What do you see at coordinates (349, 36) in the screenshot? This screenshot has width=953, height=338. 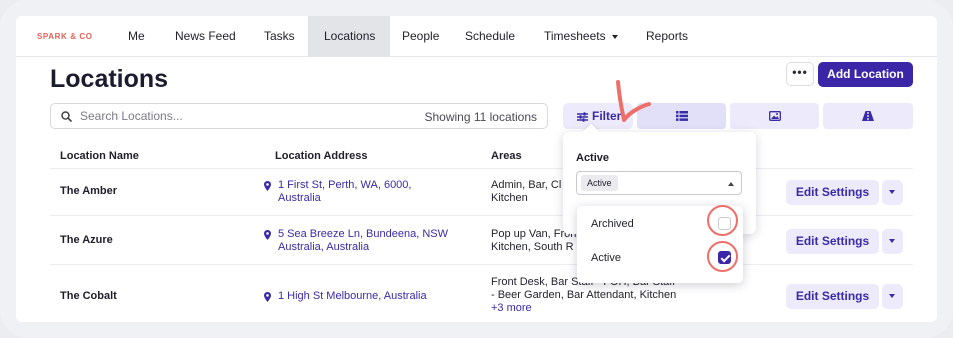 I see `nav-item-locations: Locations` at bounding box center [349, 36].